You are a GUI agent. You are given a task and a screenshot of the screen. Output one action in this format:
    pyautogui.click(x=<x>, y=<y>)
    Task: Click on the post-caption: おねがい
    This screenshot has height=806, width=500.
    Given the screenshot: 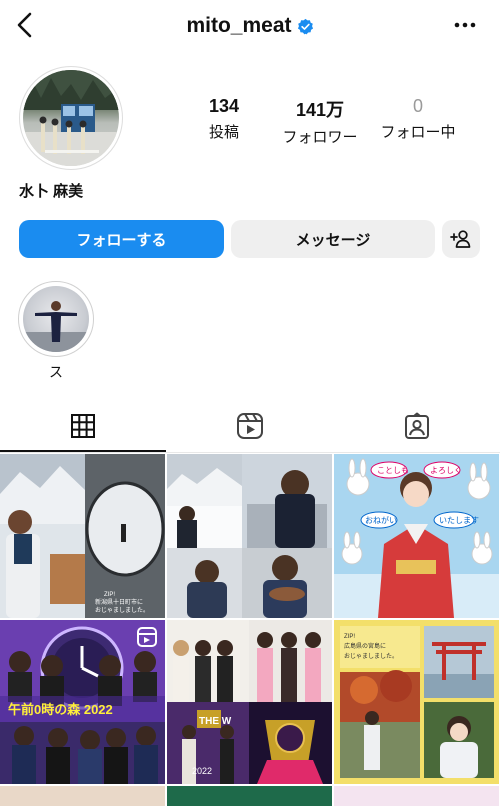 What is the action you would take?
    pyautogui.click(x=381, y=520)
    